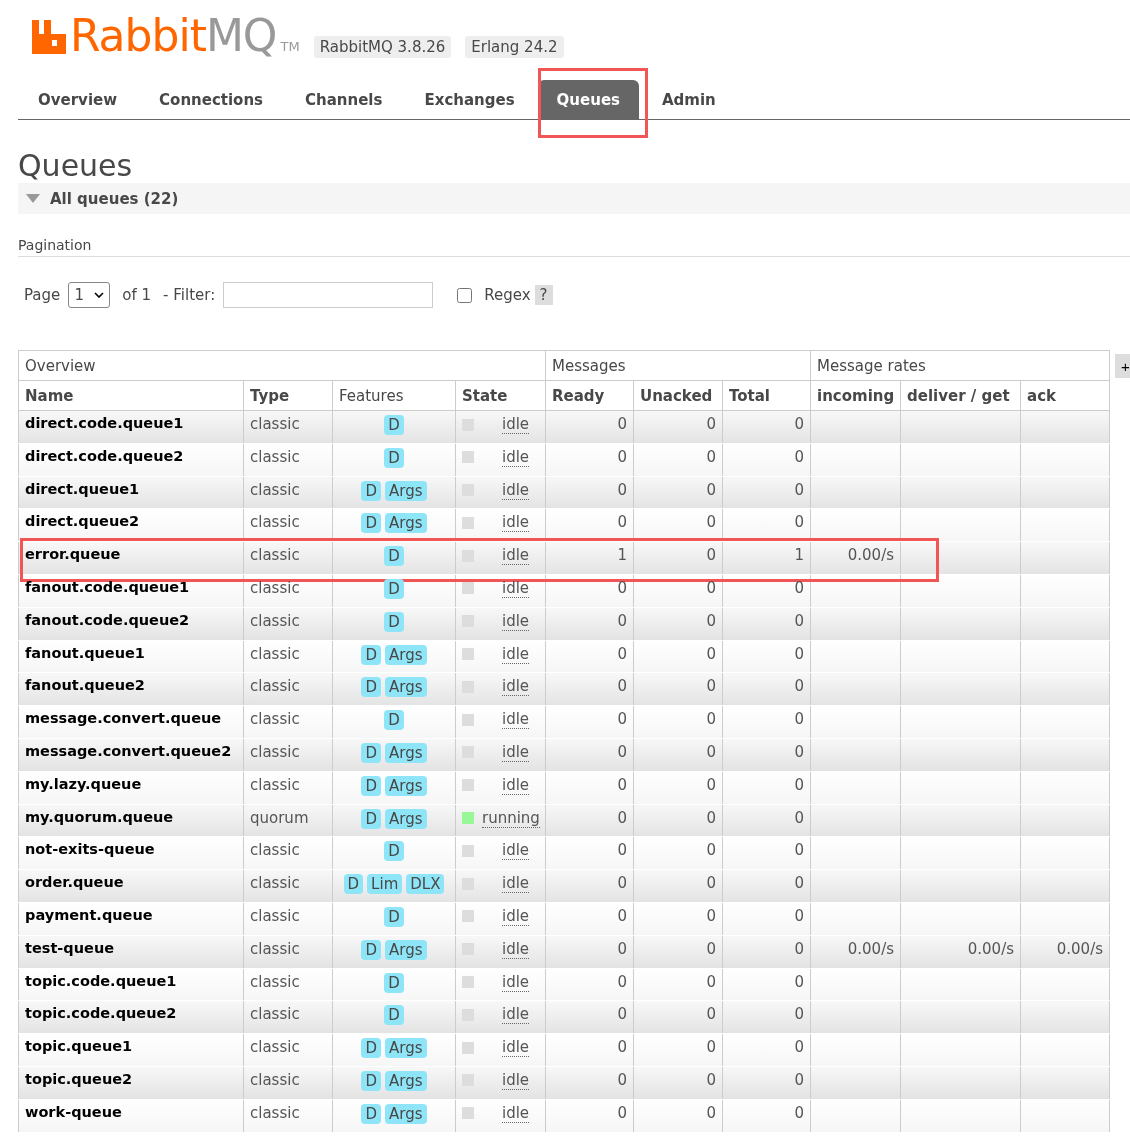 This screenshot has height=1140, width=1130. I want to click on trademark-text: TM, so click(290, 46).